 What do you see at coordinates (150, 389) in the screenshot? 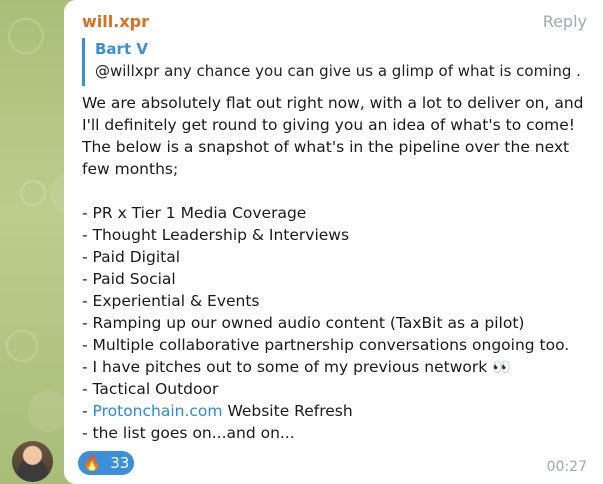
I see `list-item: - Tactical Outdoor` at bounding box center [150, 389].